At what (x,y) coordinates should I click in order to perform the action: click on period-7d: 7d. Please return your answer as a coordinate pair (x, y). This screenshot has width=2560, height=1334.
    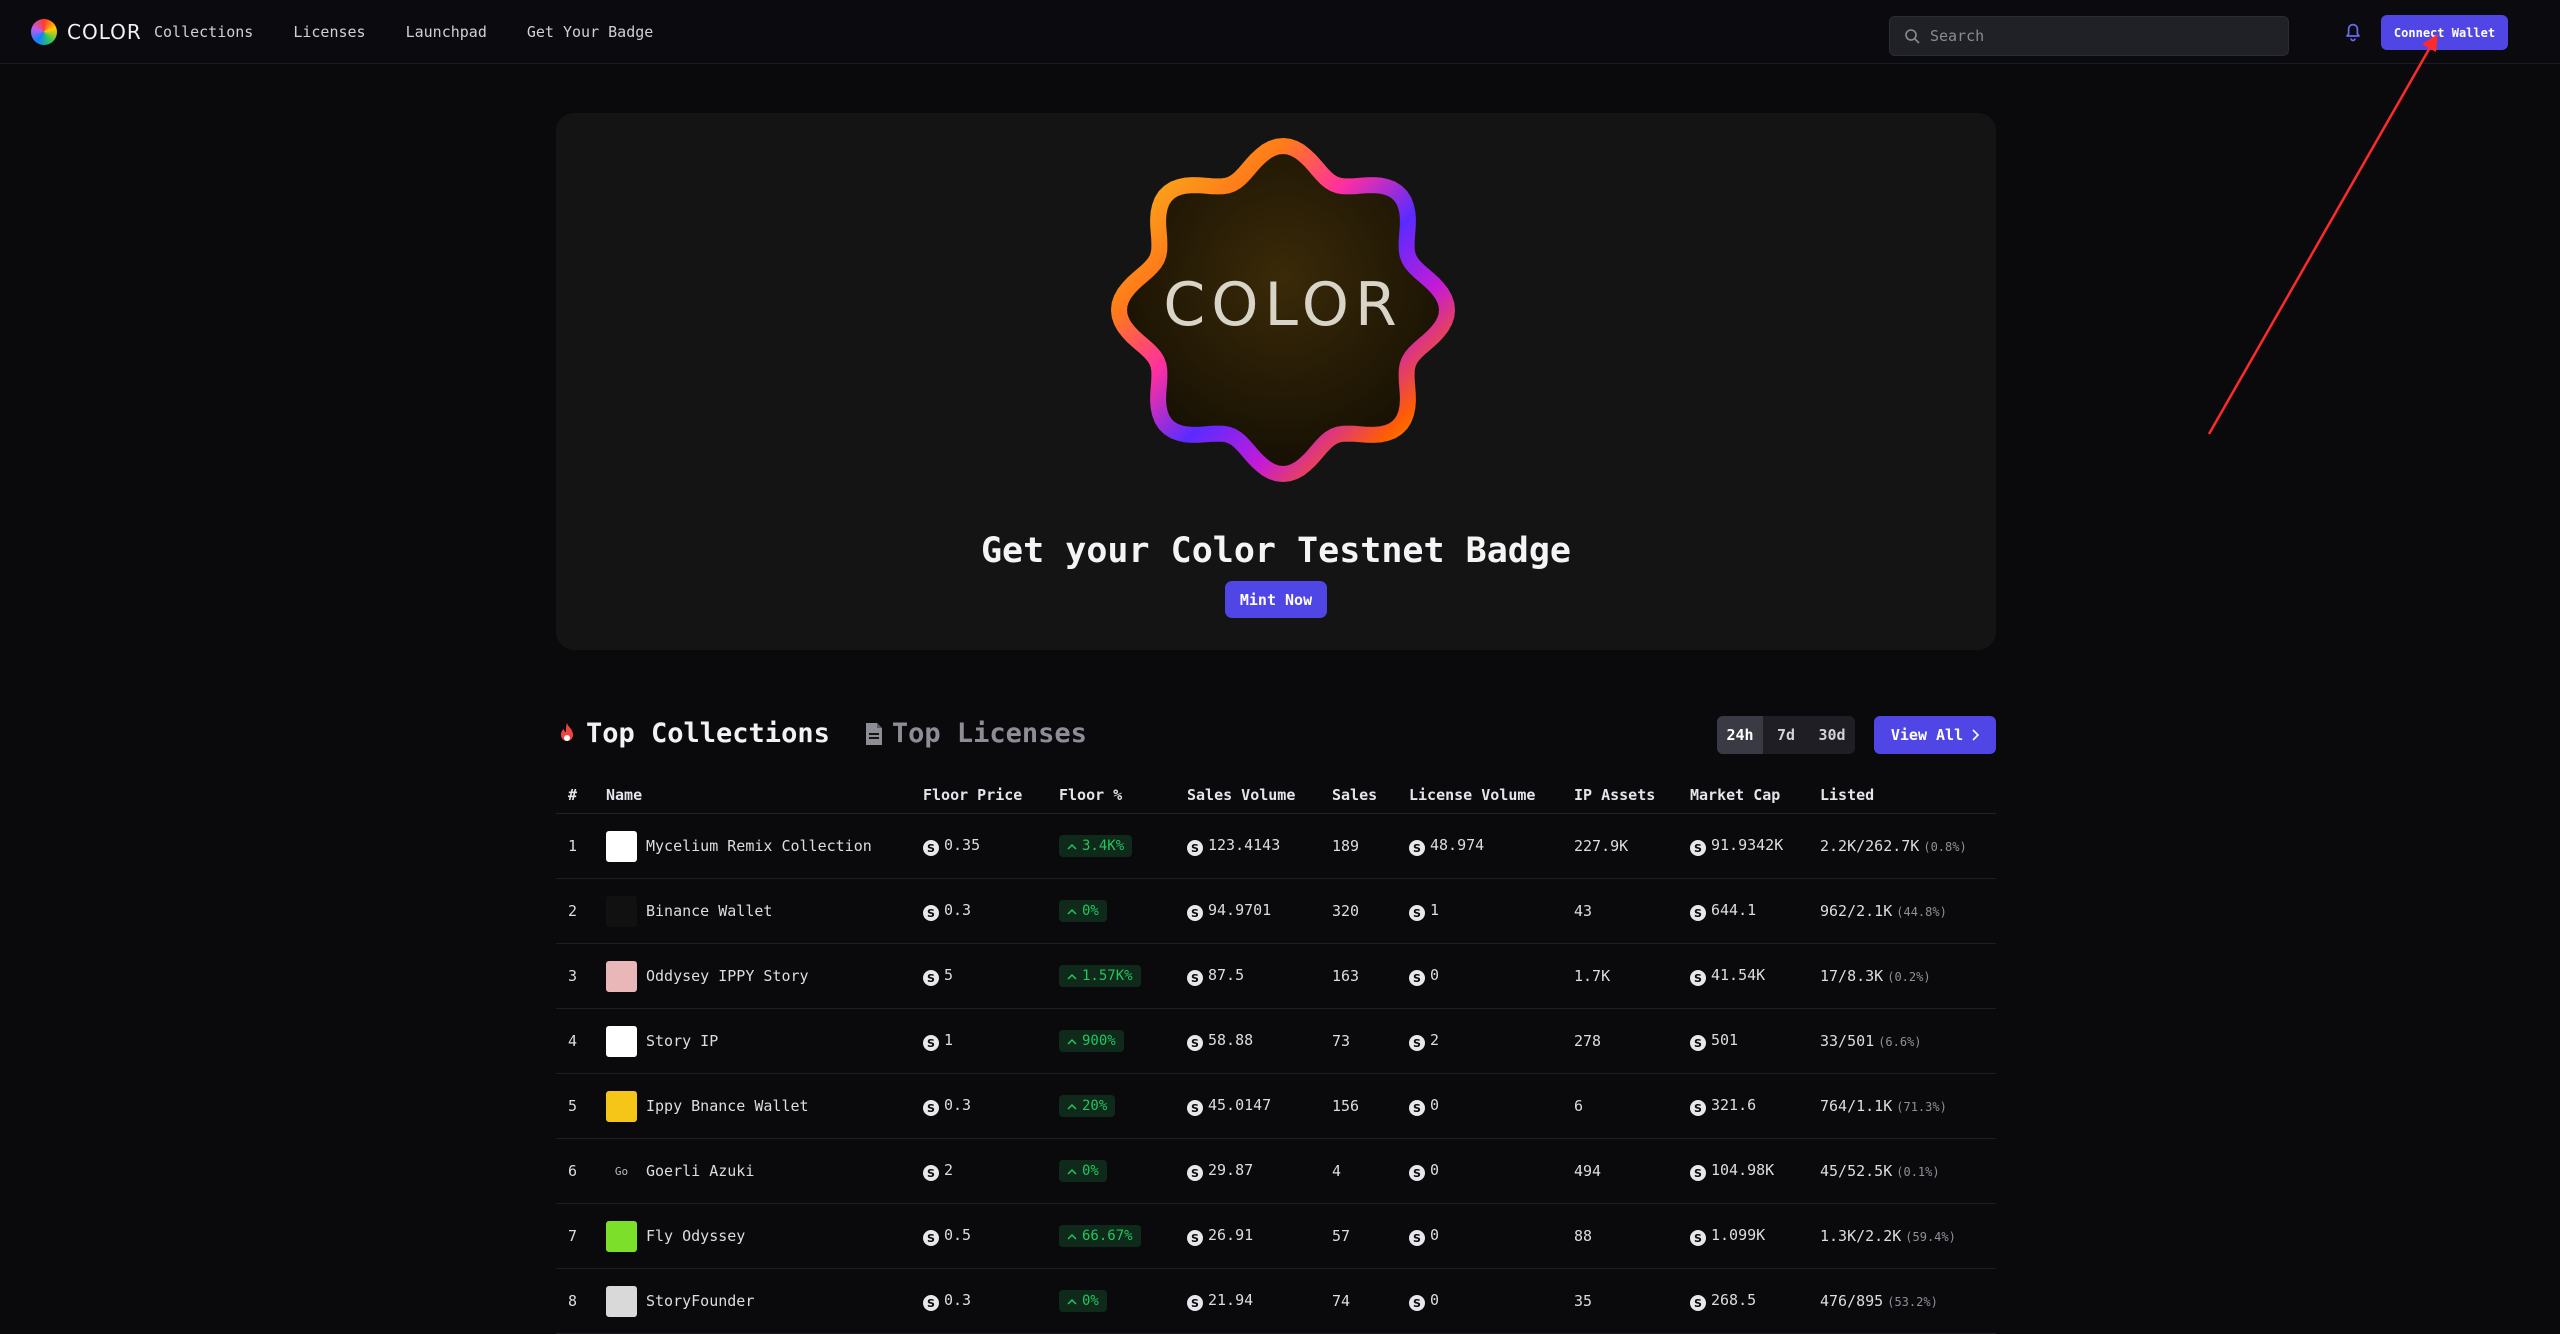
    Looking at the image, I should click on (1786, 735).